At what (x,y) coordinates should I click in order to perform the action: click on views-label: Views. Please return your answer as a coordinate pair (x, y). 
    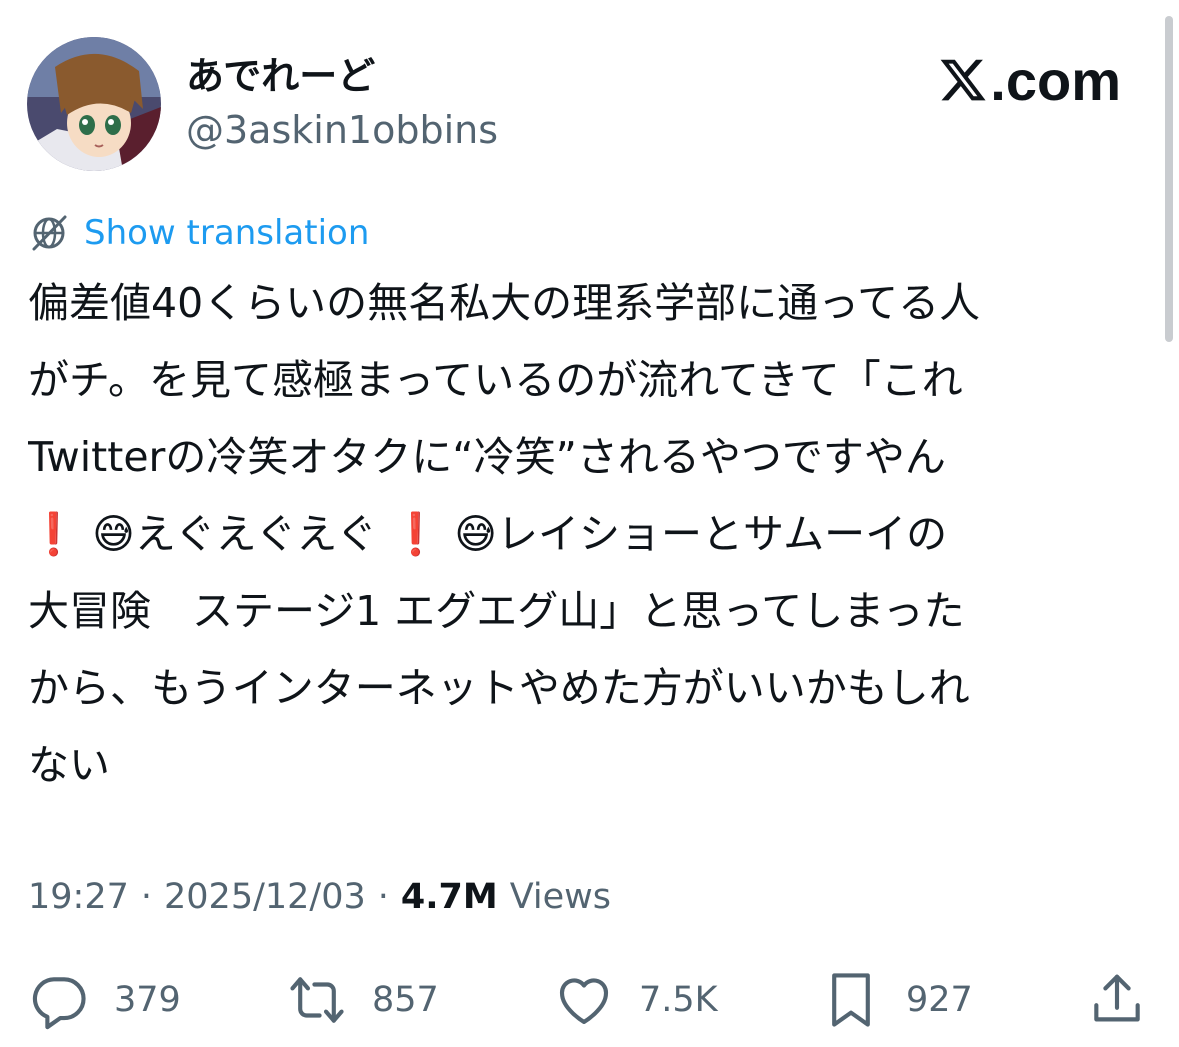
    Looking at the image, I should click on (560, 897).